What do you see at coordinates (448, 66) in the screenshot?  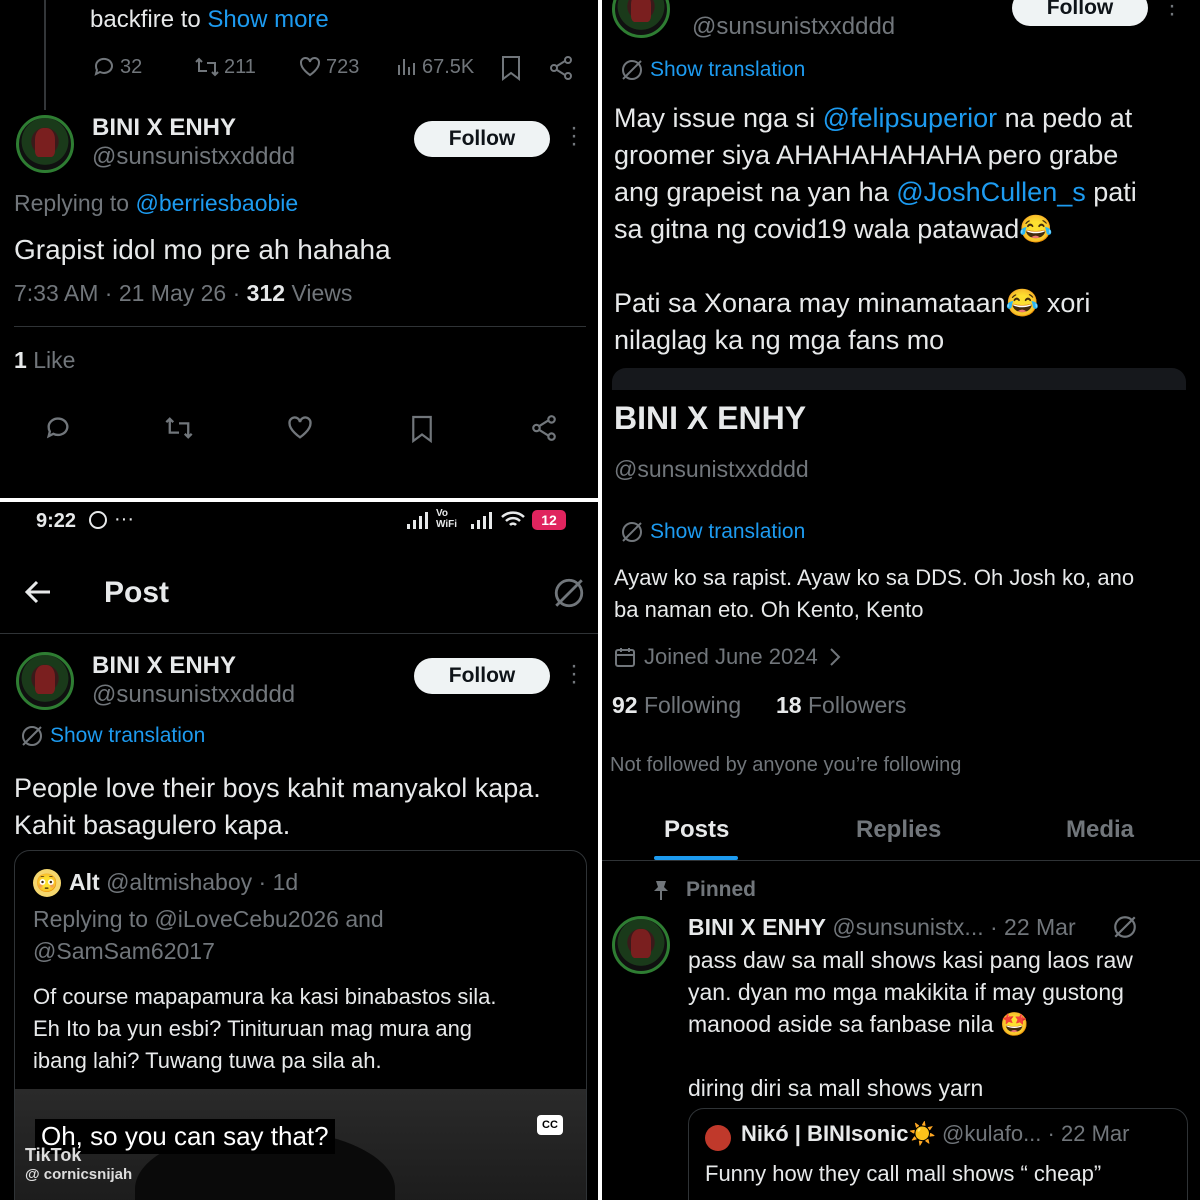 I see `views-count: 67.5K` at bounding box center [448, 66].